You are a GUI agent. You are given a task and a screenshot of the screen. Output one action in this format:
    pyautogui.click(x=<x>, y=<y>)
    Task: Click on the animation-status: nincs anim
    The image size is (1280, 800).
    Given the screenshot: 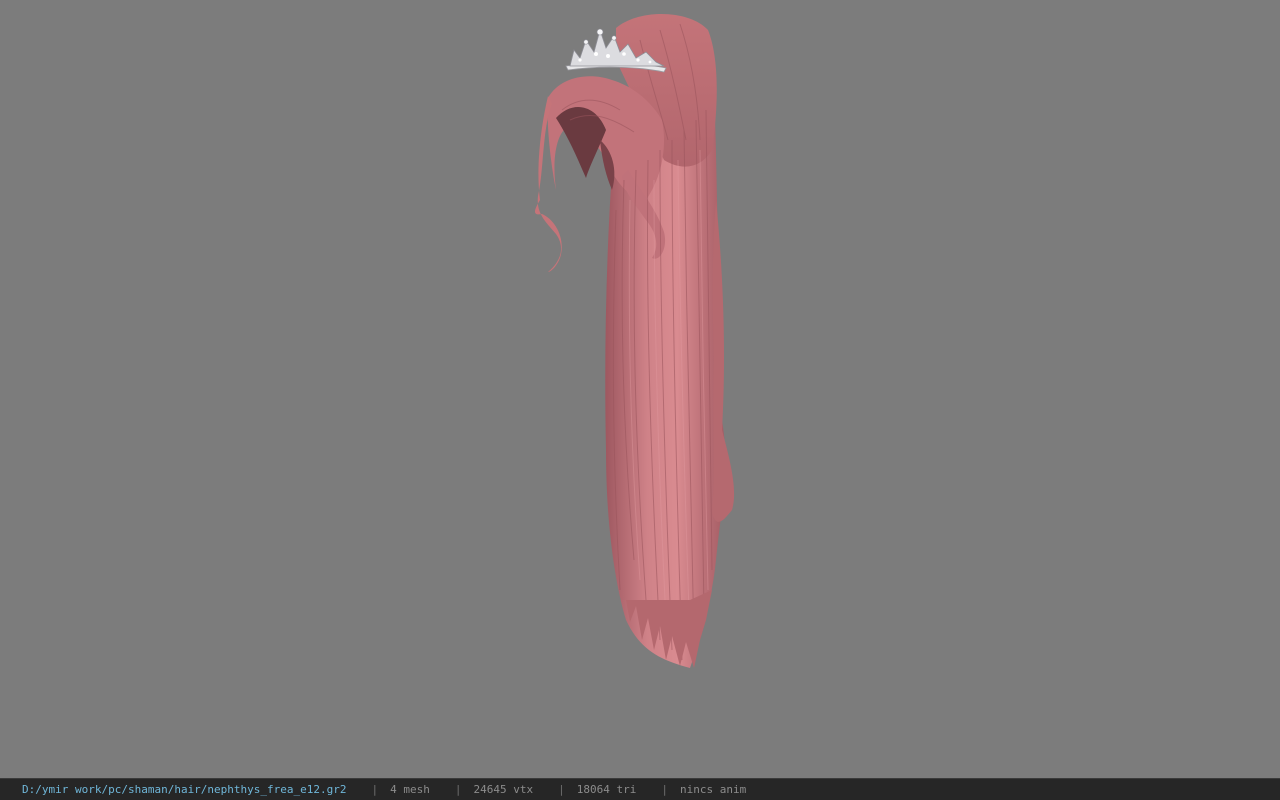 What is the action you would take?
    pyautogui.click(x=713, y=789)
    